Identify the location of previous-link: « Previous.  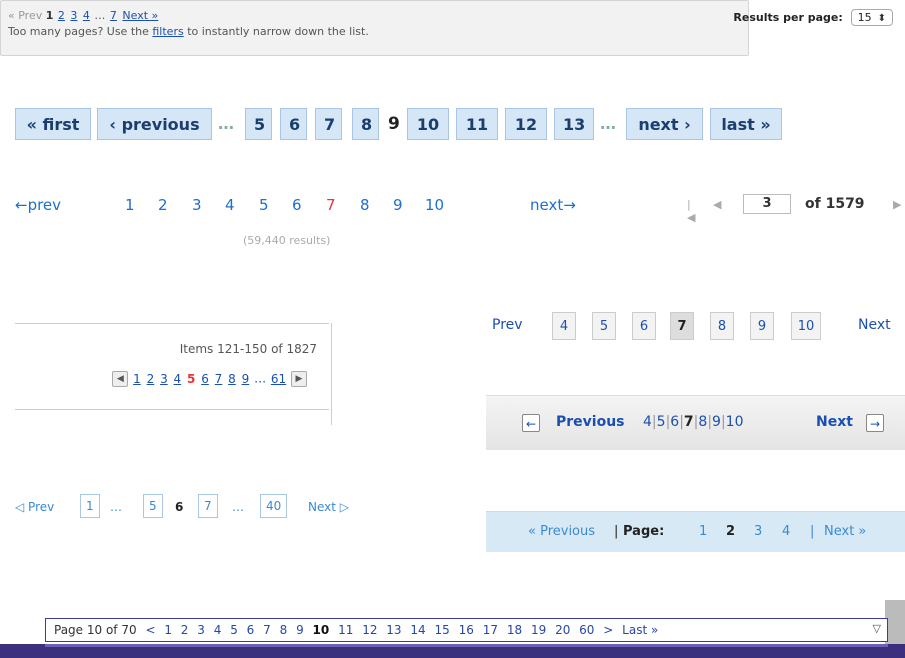
(561, 531).